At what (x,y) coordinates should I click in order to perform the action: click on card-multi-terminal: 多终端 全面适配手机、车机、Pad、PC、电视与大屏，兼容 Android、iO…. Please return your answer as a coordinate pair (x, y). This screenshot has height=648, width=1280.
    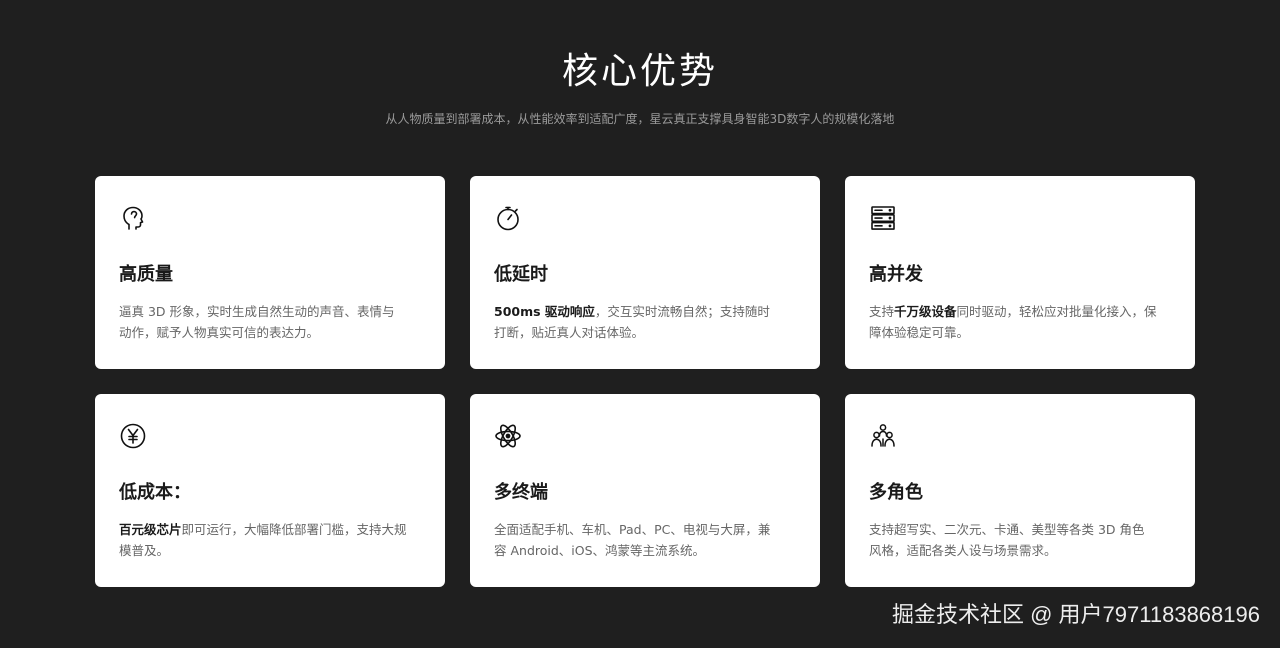
    Looking at the image, I should click on (645, 490).